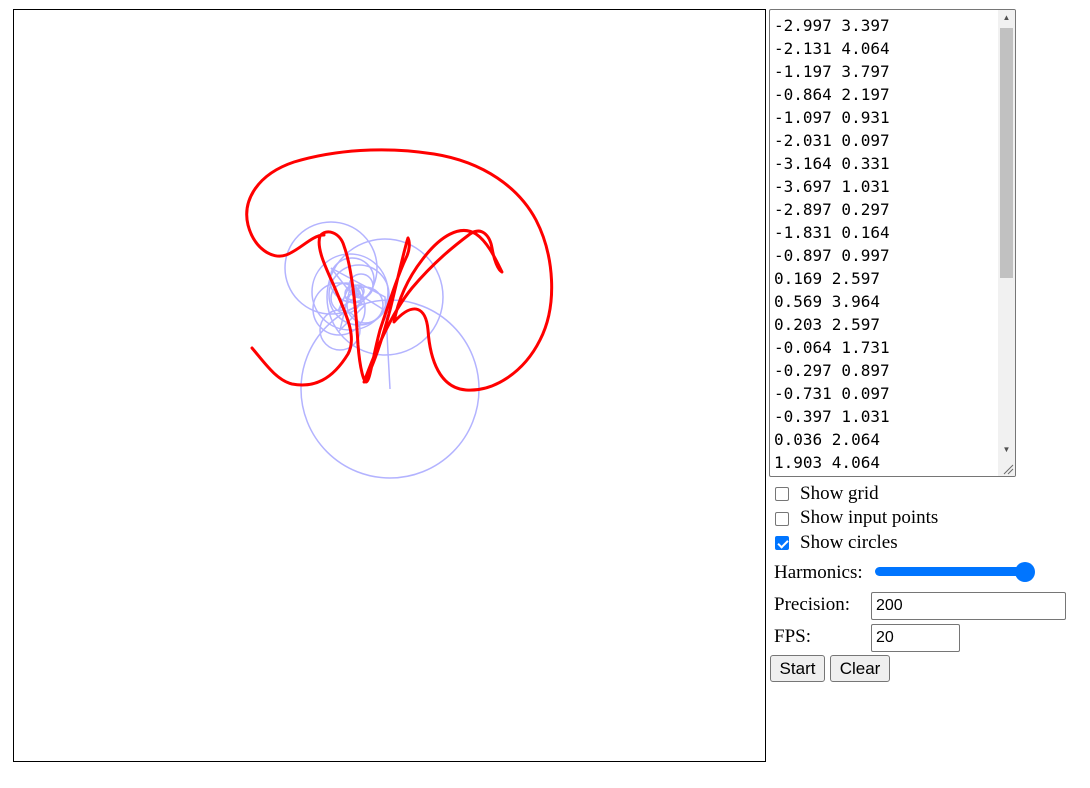 The height and width of the screenshot is (788, 1090). What do you see at coordinates (782, 494) in the screenshot?
I see `show-grid-checkbox` at bounding box center [782, 494].